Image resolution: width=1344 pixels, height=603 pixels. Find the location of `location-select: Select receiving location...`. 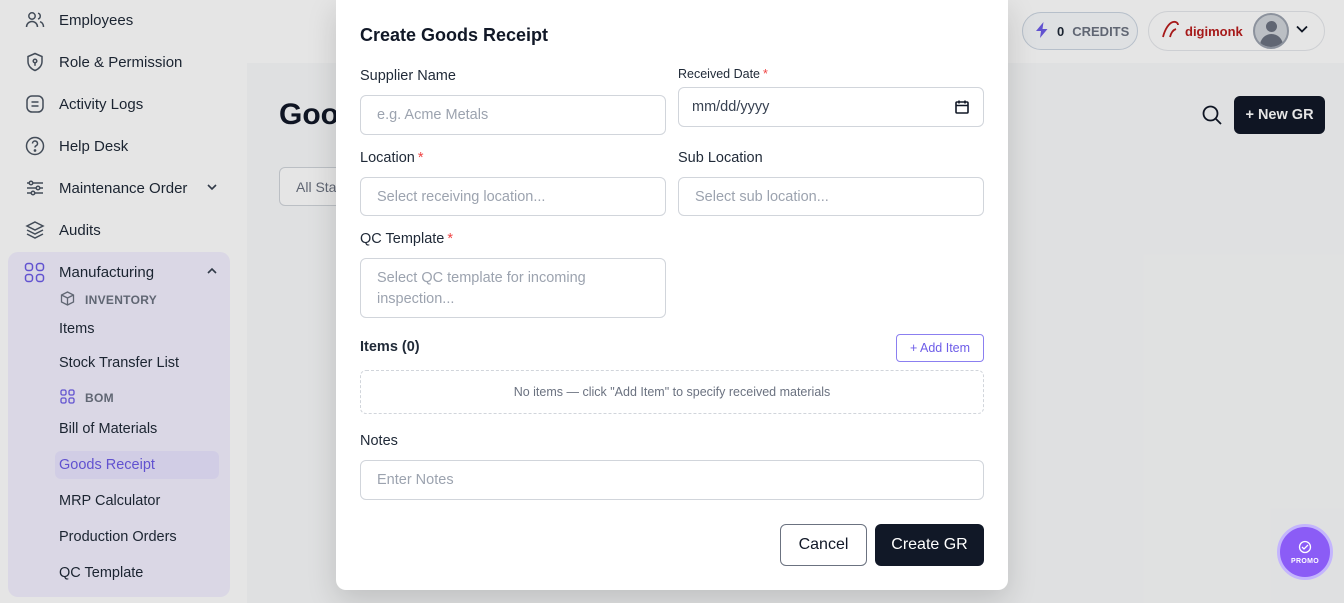

location-select: Select receiving location... is located at coordinates (513, 196).